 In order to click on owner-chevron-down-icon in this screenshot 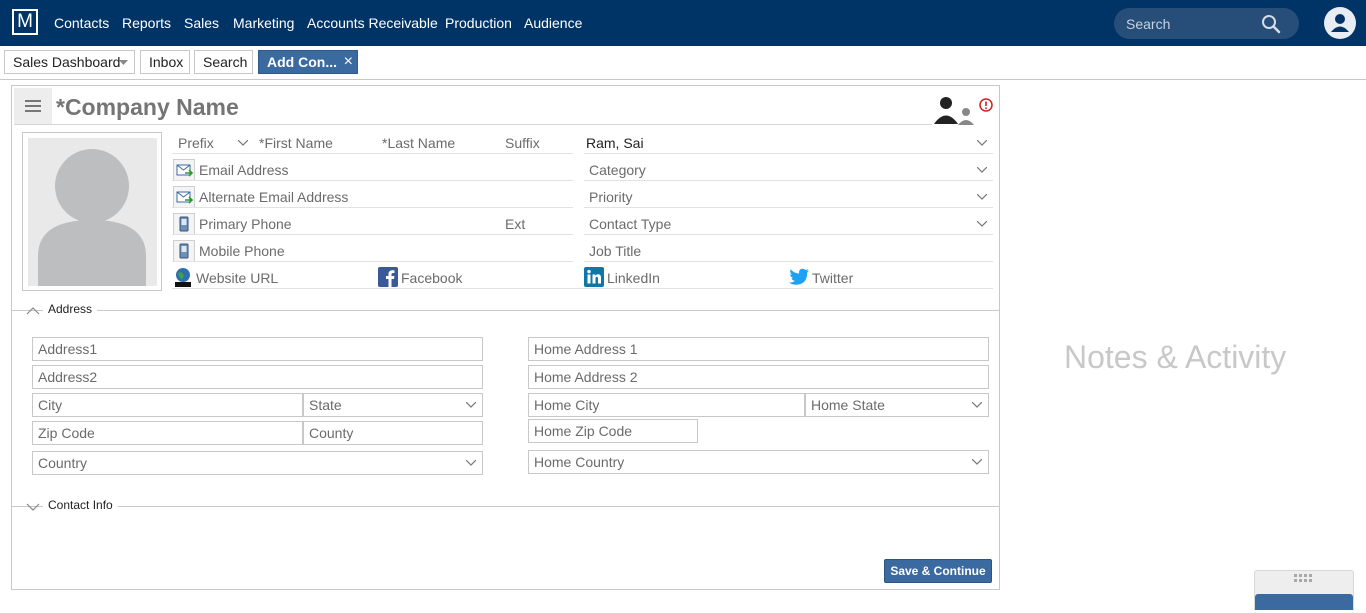, I will do `click(982, 143)`.